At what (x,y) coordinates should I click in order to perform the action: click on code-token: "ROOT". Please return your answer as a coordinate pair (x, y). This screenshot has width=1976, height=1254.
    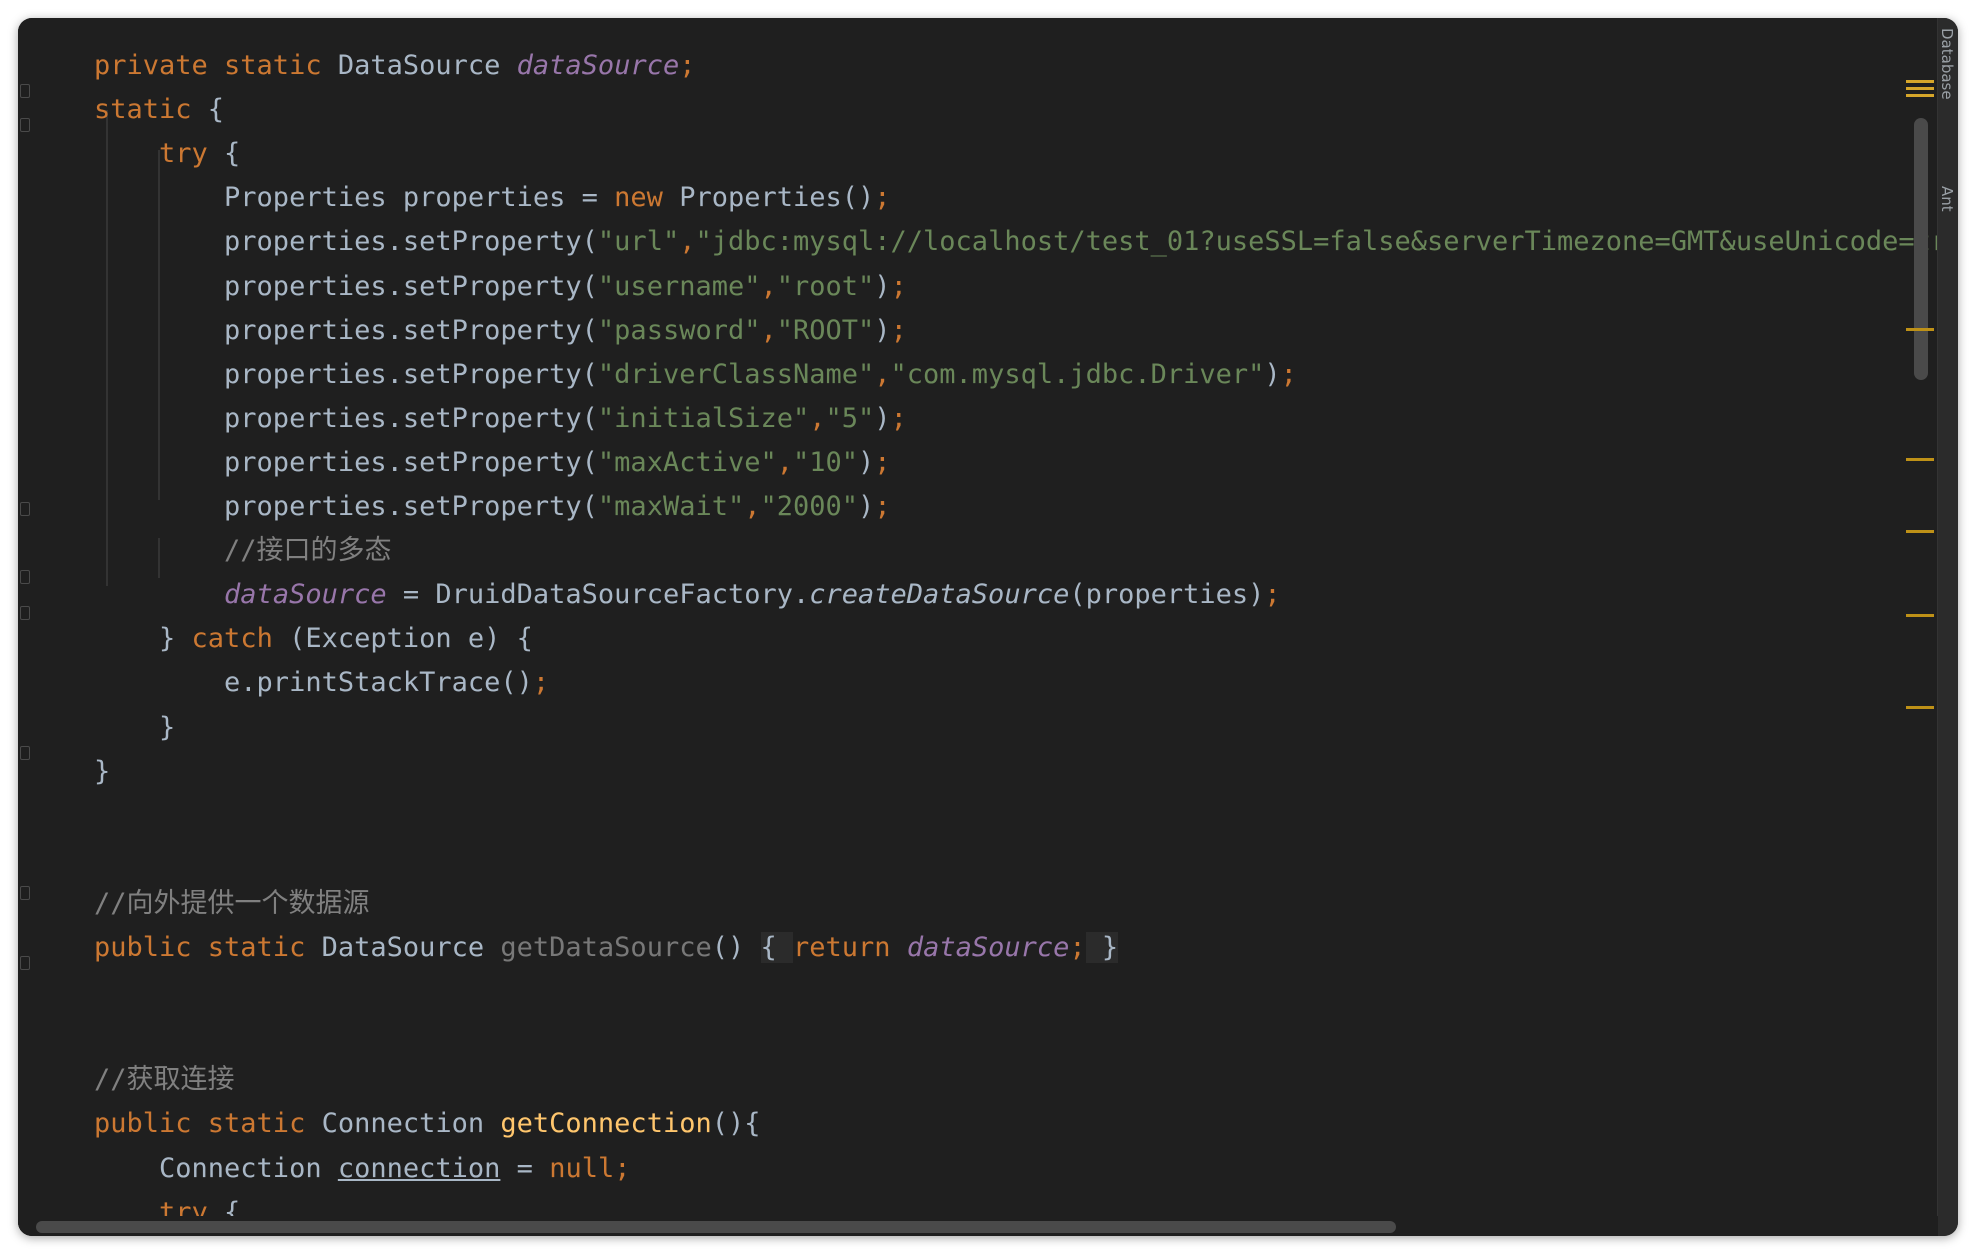
    Looking at the image, I should click on (825, 330).